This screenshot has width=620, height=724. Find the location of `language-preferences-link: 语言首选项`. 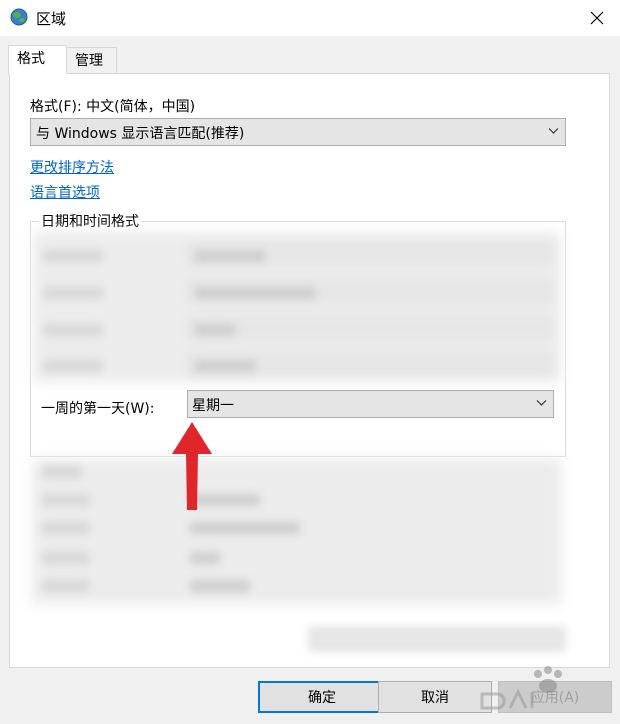

language-preferences-link: 语言首选项 is located at coordinates (65, 192).